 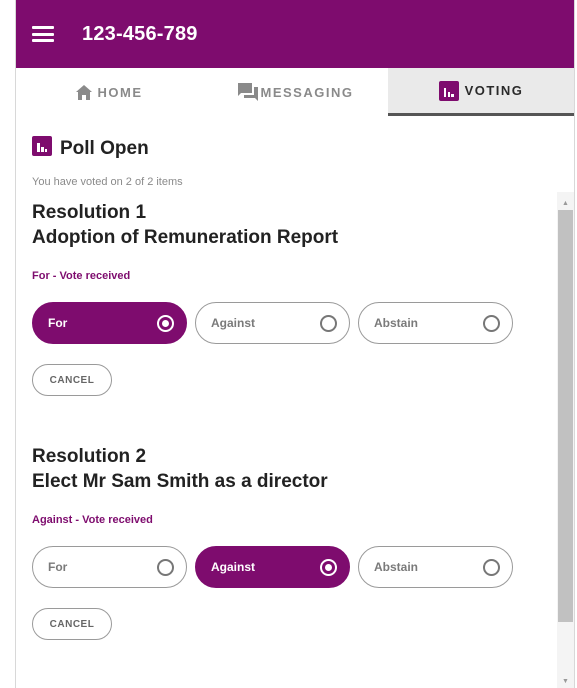 I want to click on tab-messaging: MESSAGING, so click(x=295, y=92).